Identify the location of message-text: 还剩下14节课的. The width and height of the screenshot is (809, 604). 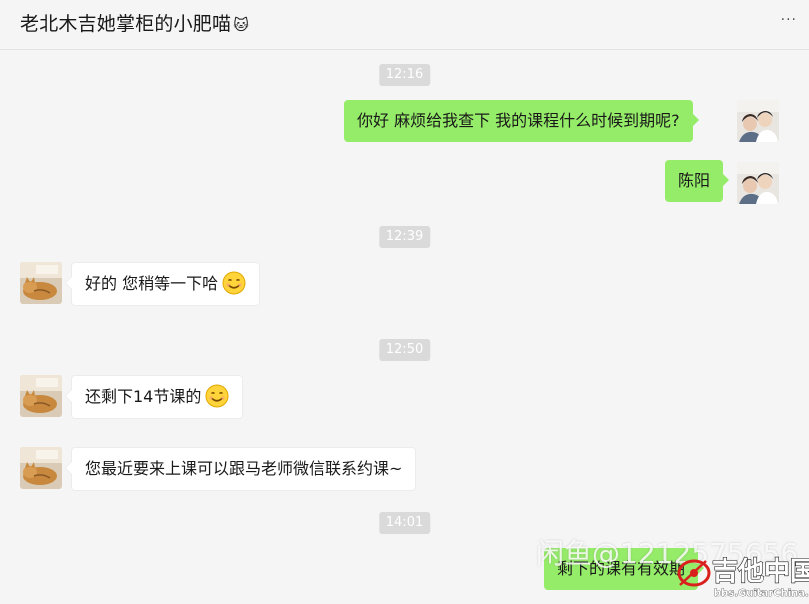
(143, 396).